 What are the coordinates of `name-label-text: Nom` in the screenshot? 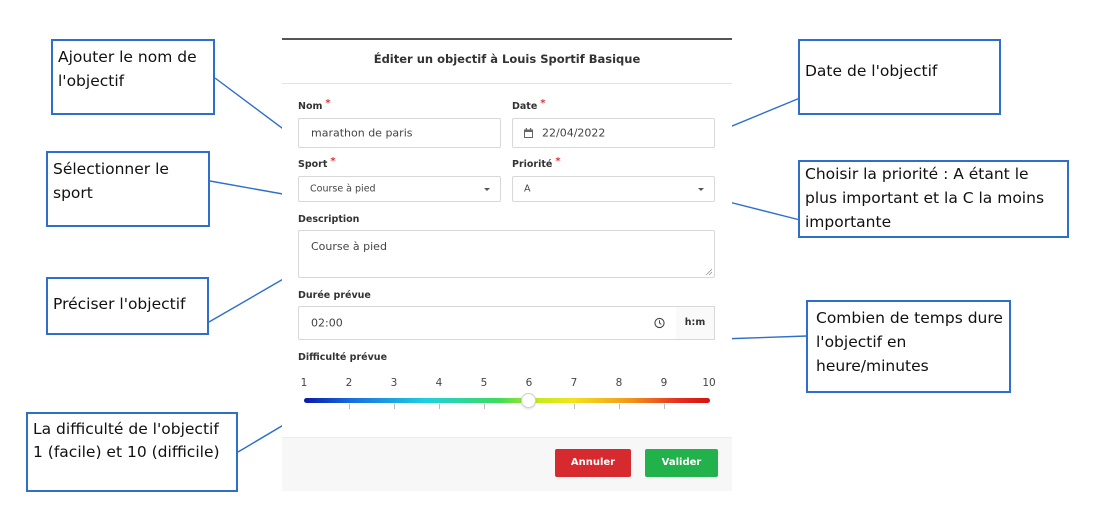 It's located at (310, 106).